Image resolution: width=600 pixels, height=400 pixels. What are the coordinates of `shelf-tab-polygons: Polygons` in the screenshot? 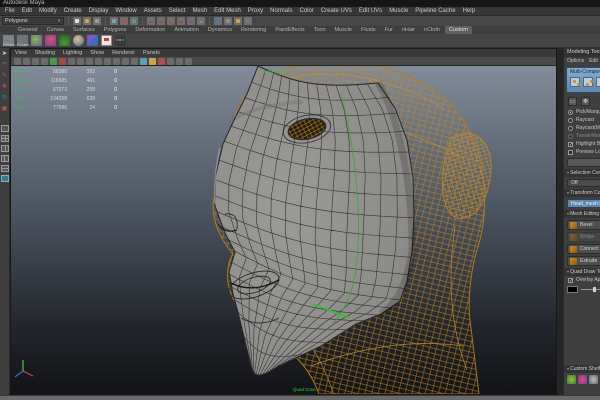 It's located at (115, 30).